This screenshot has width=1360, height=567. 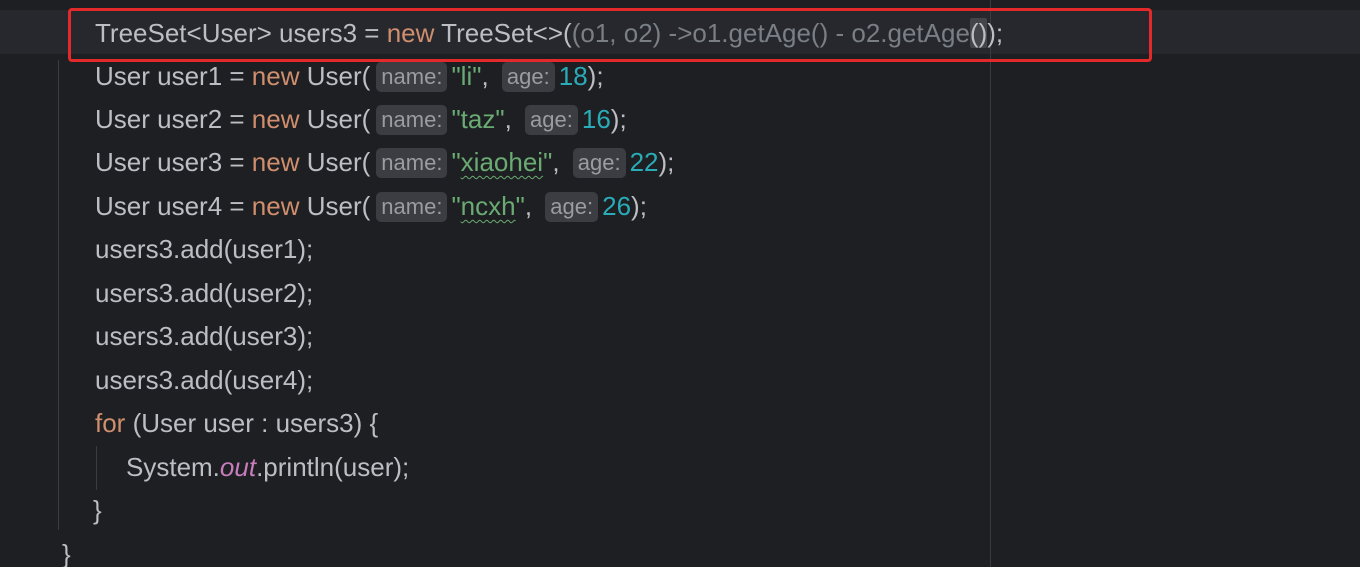 I want to click on static-field-out: out, so click(x=238, y=467).